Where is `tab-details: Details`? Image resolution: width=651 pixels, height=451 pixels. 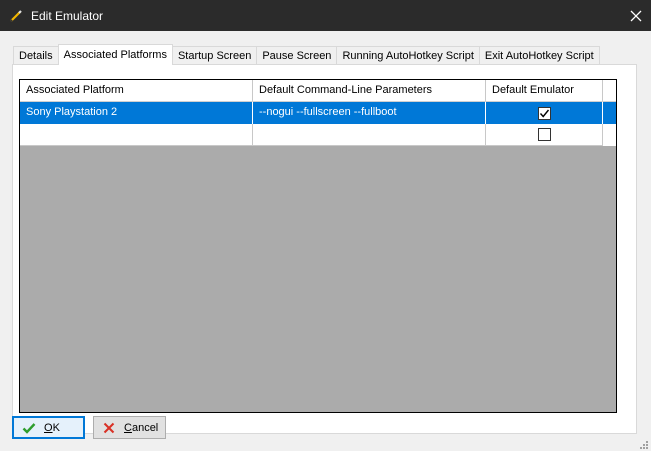 tab-details: Details is located at coordinates (36, 55).